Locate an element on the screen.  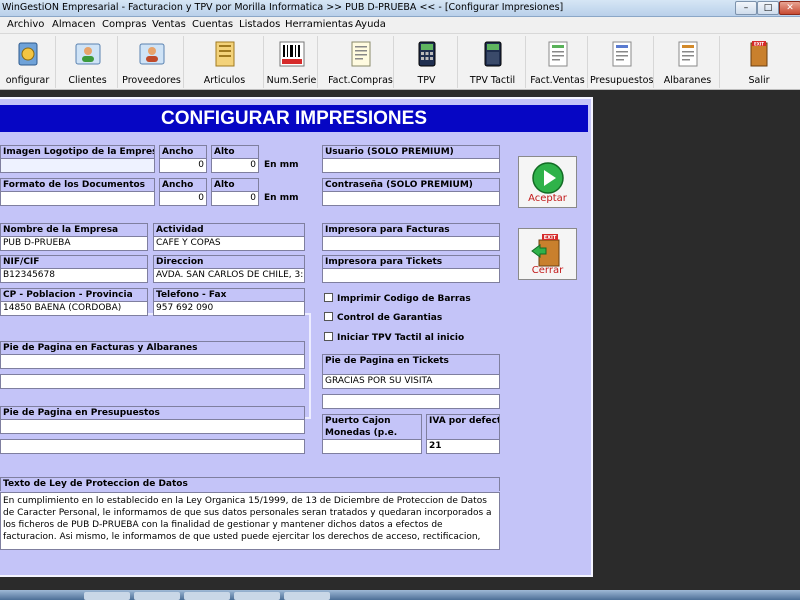
cerrar-button: EXIT Cerrar is located at coordinates (547, 254).